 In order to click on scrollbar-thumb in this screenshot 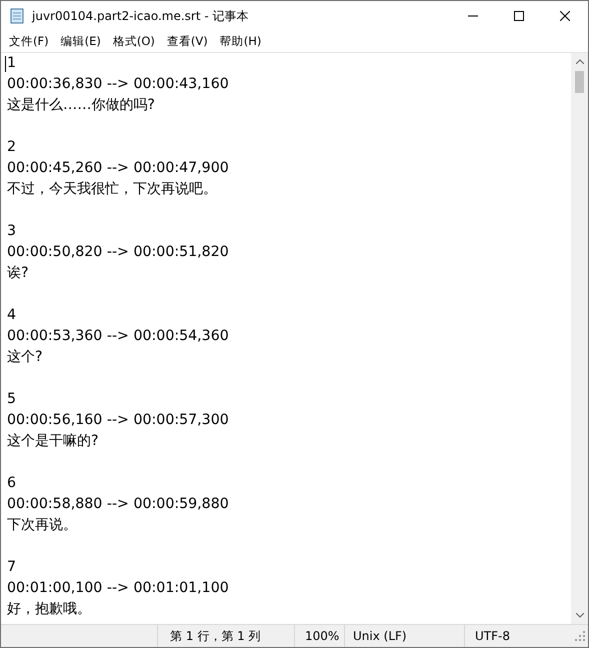, I will do `click(579, 82)`.